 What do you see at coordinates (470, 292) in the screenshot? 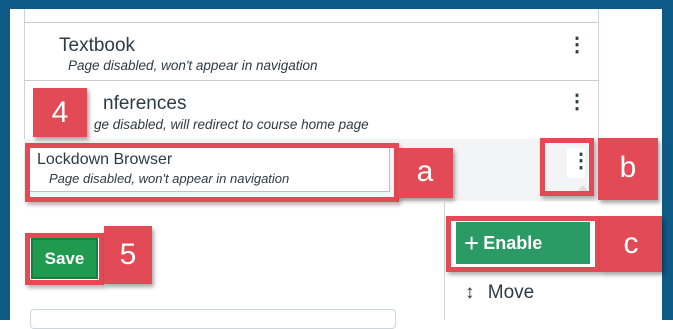
I see `move-icon: ↕` at bounding box center [470, 292].